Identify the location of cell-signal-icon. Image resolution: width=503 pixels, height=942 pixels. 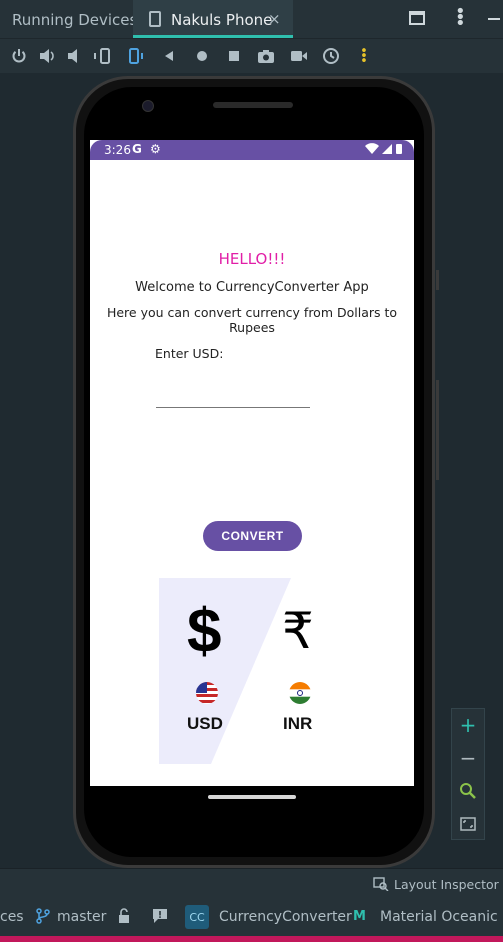
(387, 149).